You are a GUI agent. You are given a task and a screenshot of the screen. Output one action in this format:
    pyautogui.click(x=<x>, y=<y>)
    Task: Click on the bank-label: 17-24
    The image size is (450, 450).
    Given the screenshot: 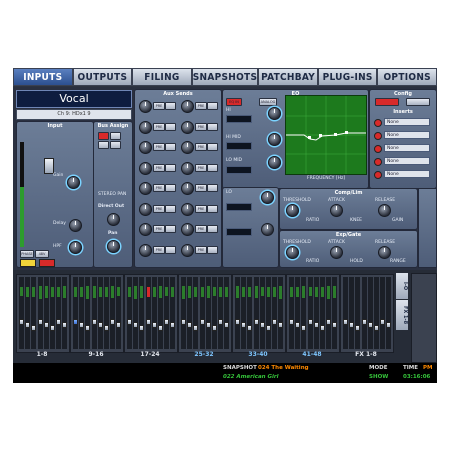 What is the action you would take?
    pyautogui.click(x=150, y=354)
    